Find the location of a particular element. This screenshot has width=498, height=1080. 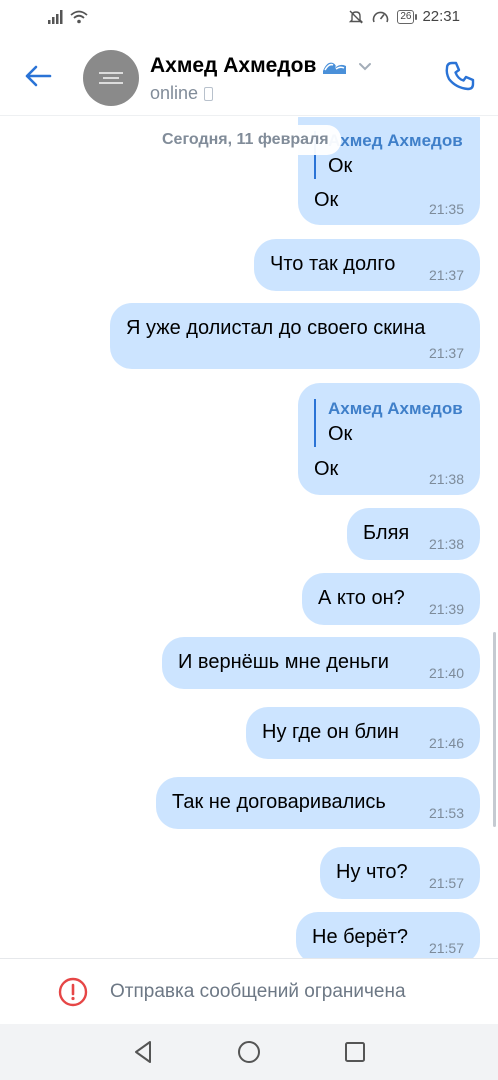

message-bubble: Ну где он блин 21:46 is located at coordinates (363, 733).